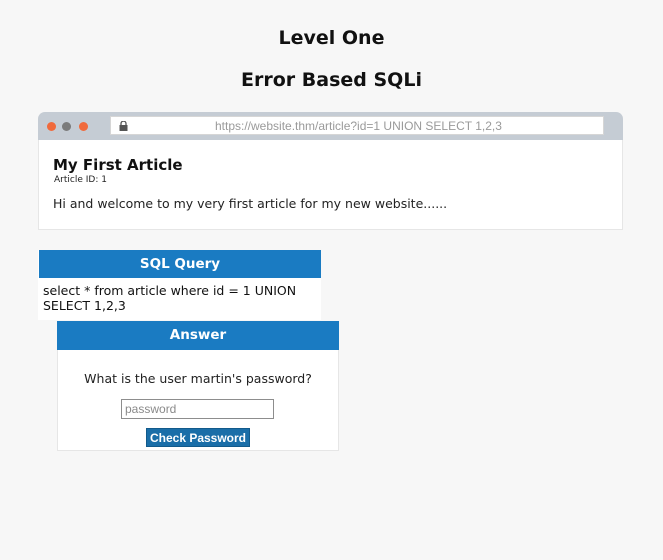  I want to click on article-id: Article ID: 1, so click(80, 180).